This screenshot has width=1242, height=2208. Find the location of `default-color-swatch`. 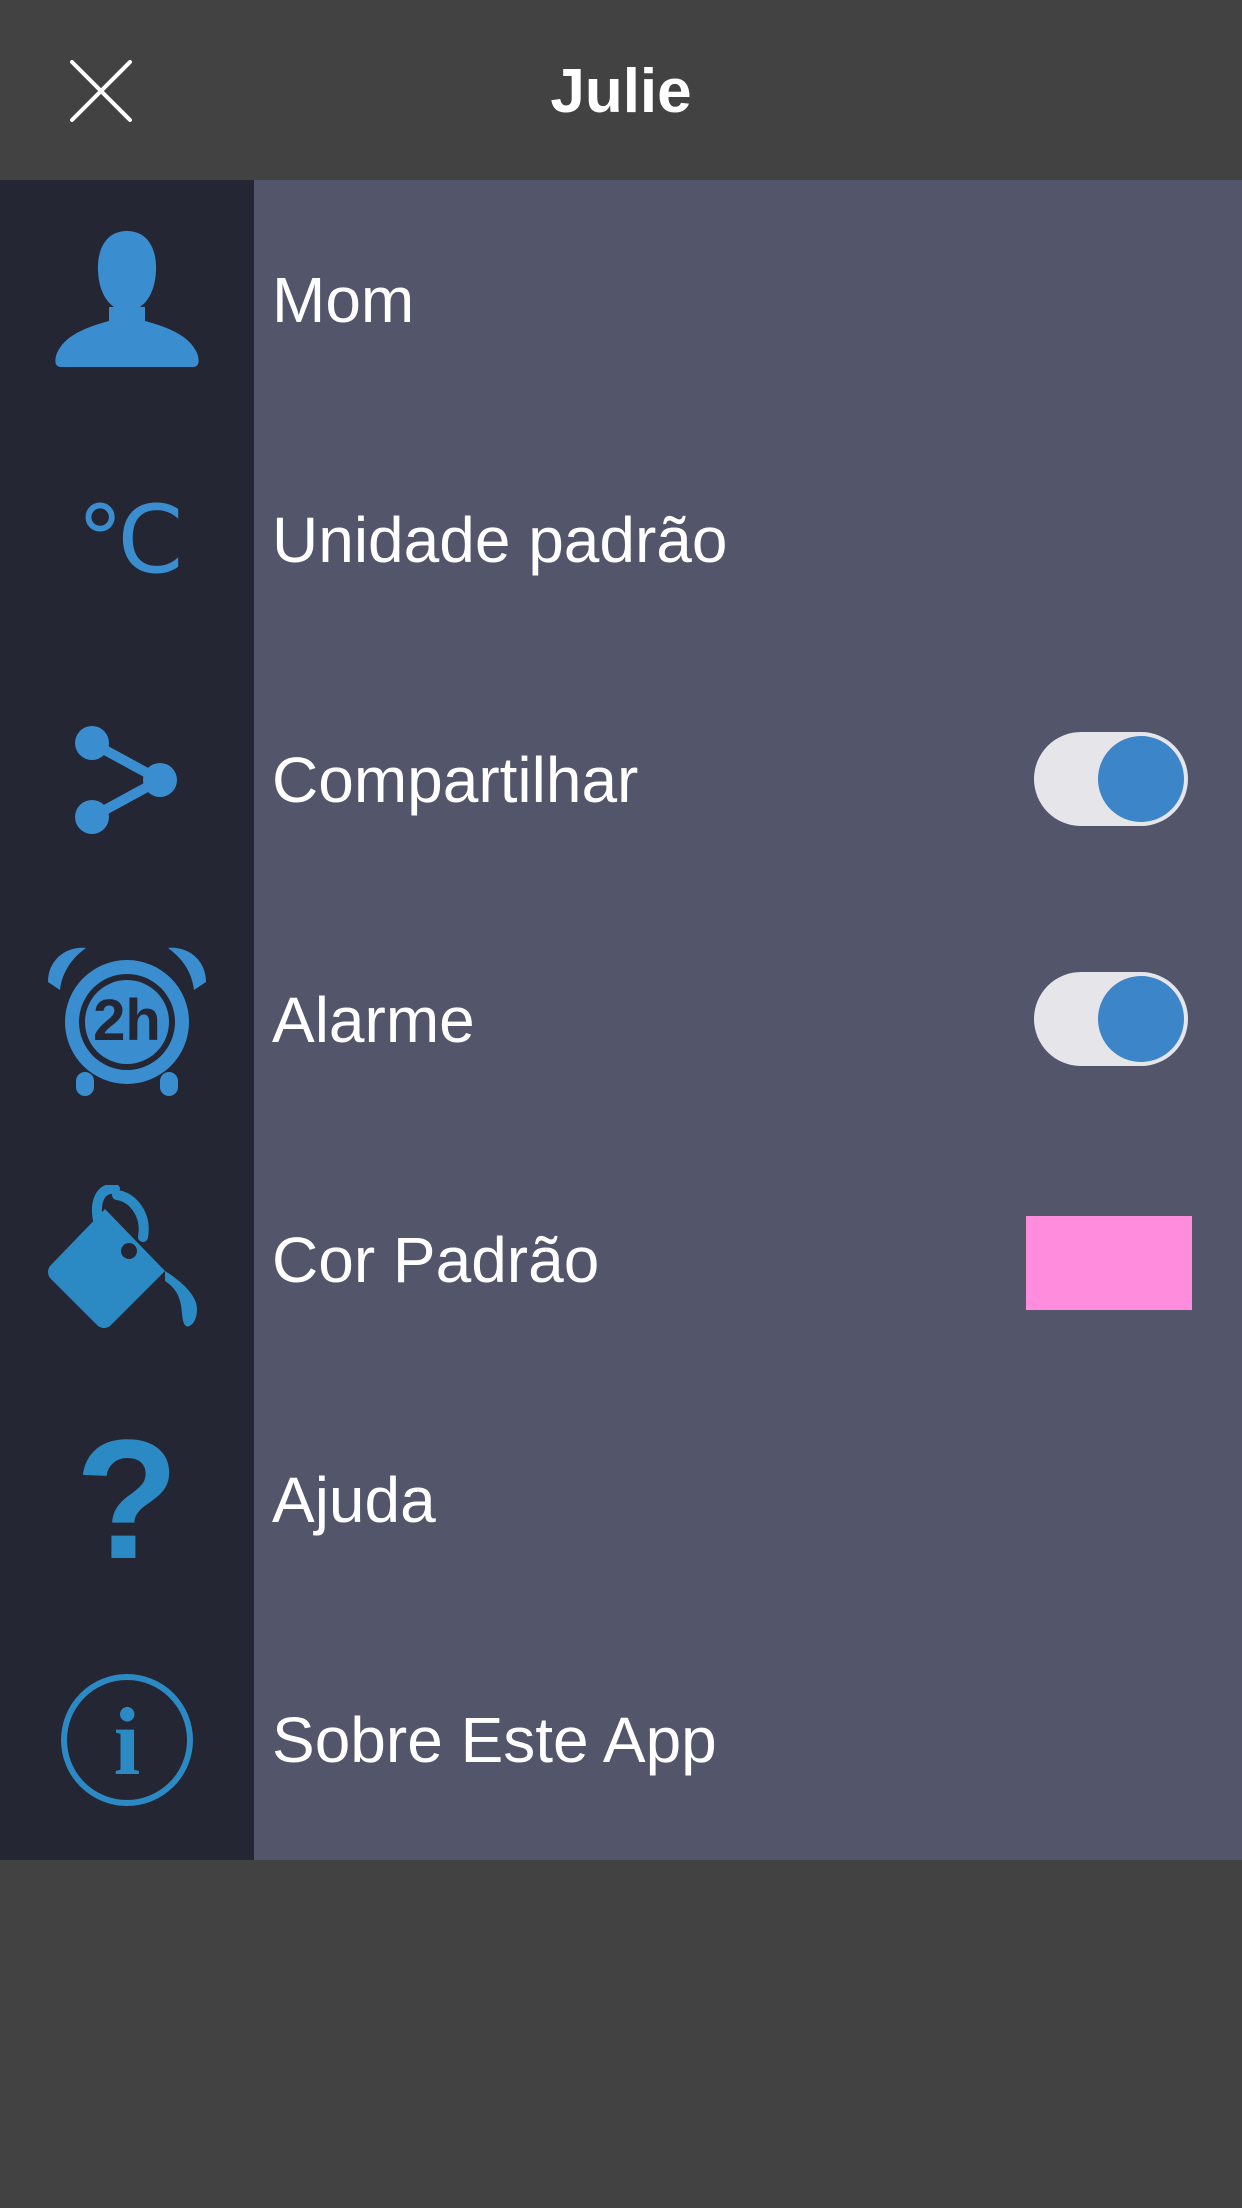

default-color-swatch is located at coordinates (1109, 1263).